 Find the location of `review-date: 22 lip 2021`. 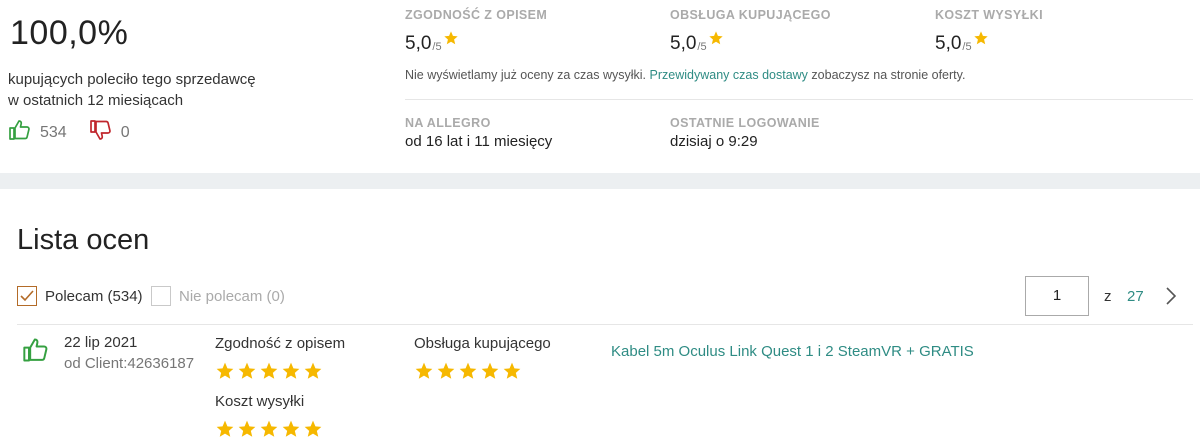

review-date: 22 lip 2021 is located at coordinates (101, 342).